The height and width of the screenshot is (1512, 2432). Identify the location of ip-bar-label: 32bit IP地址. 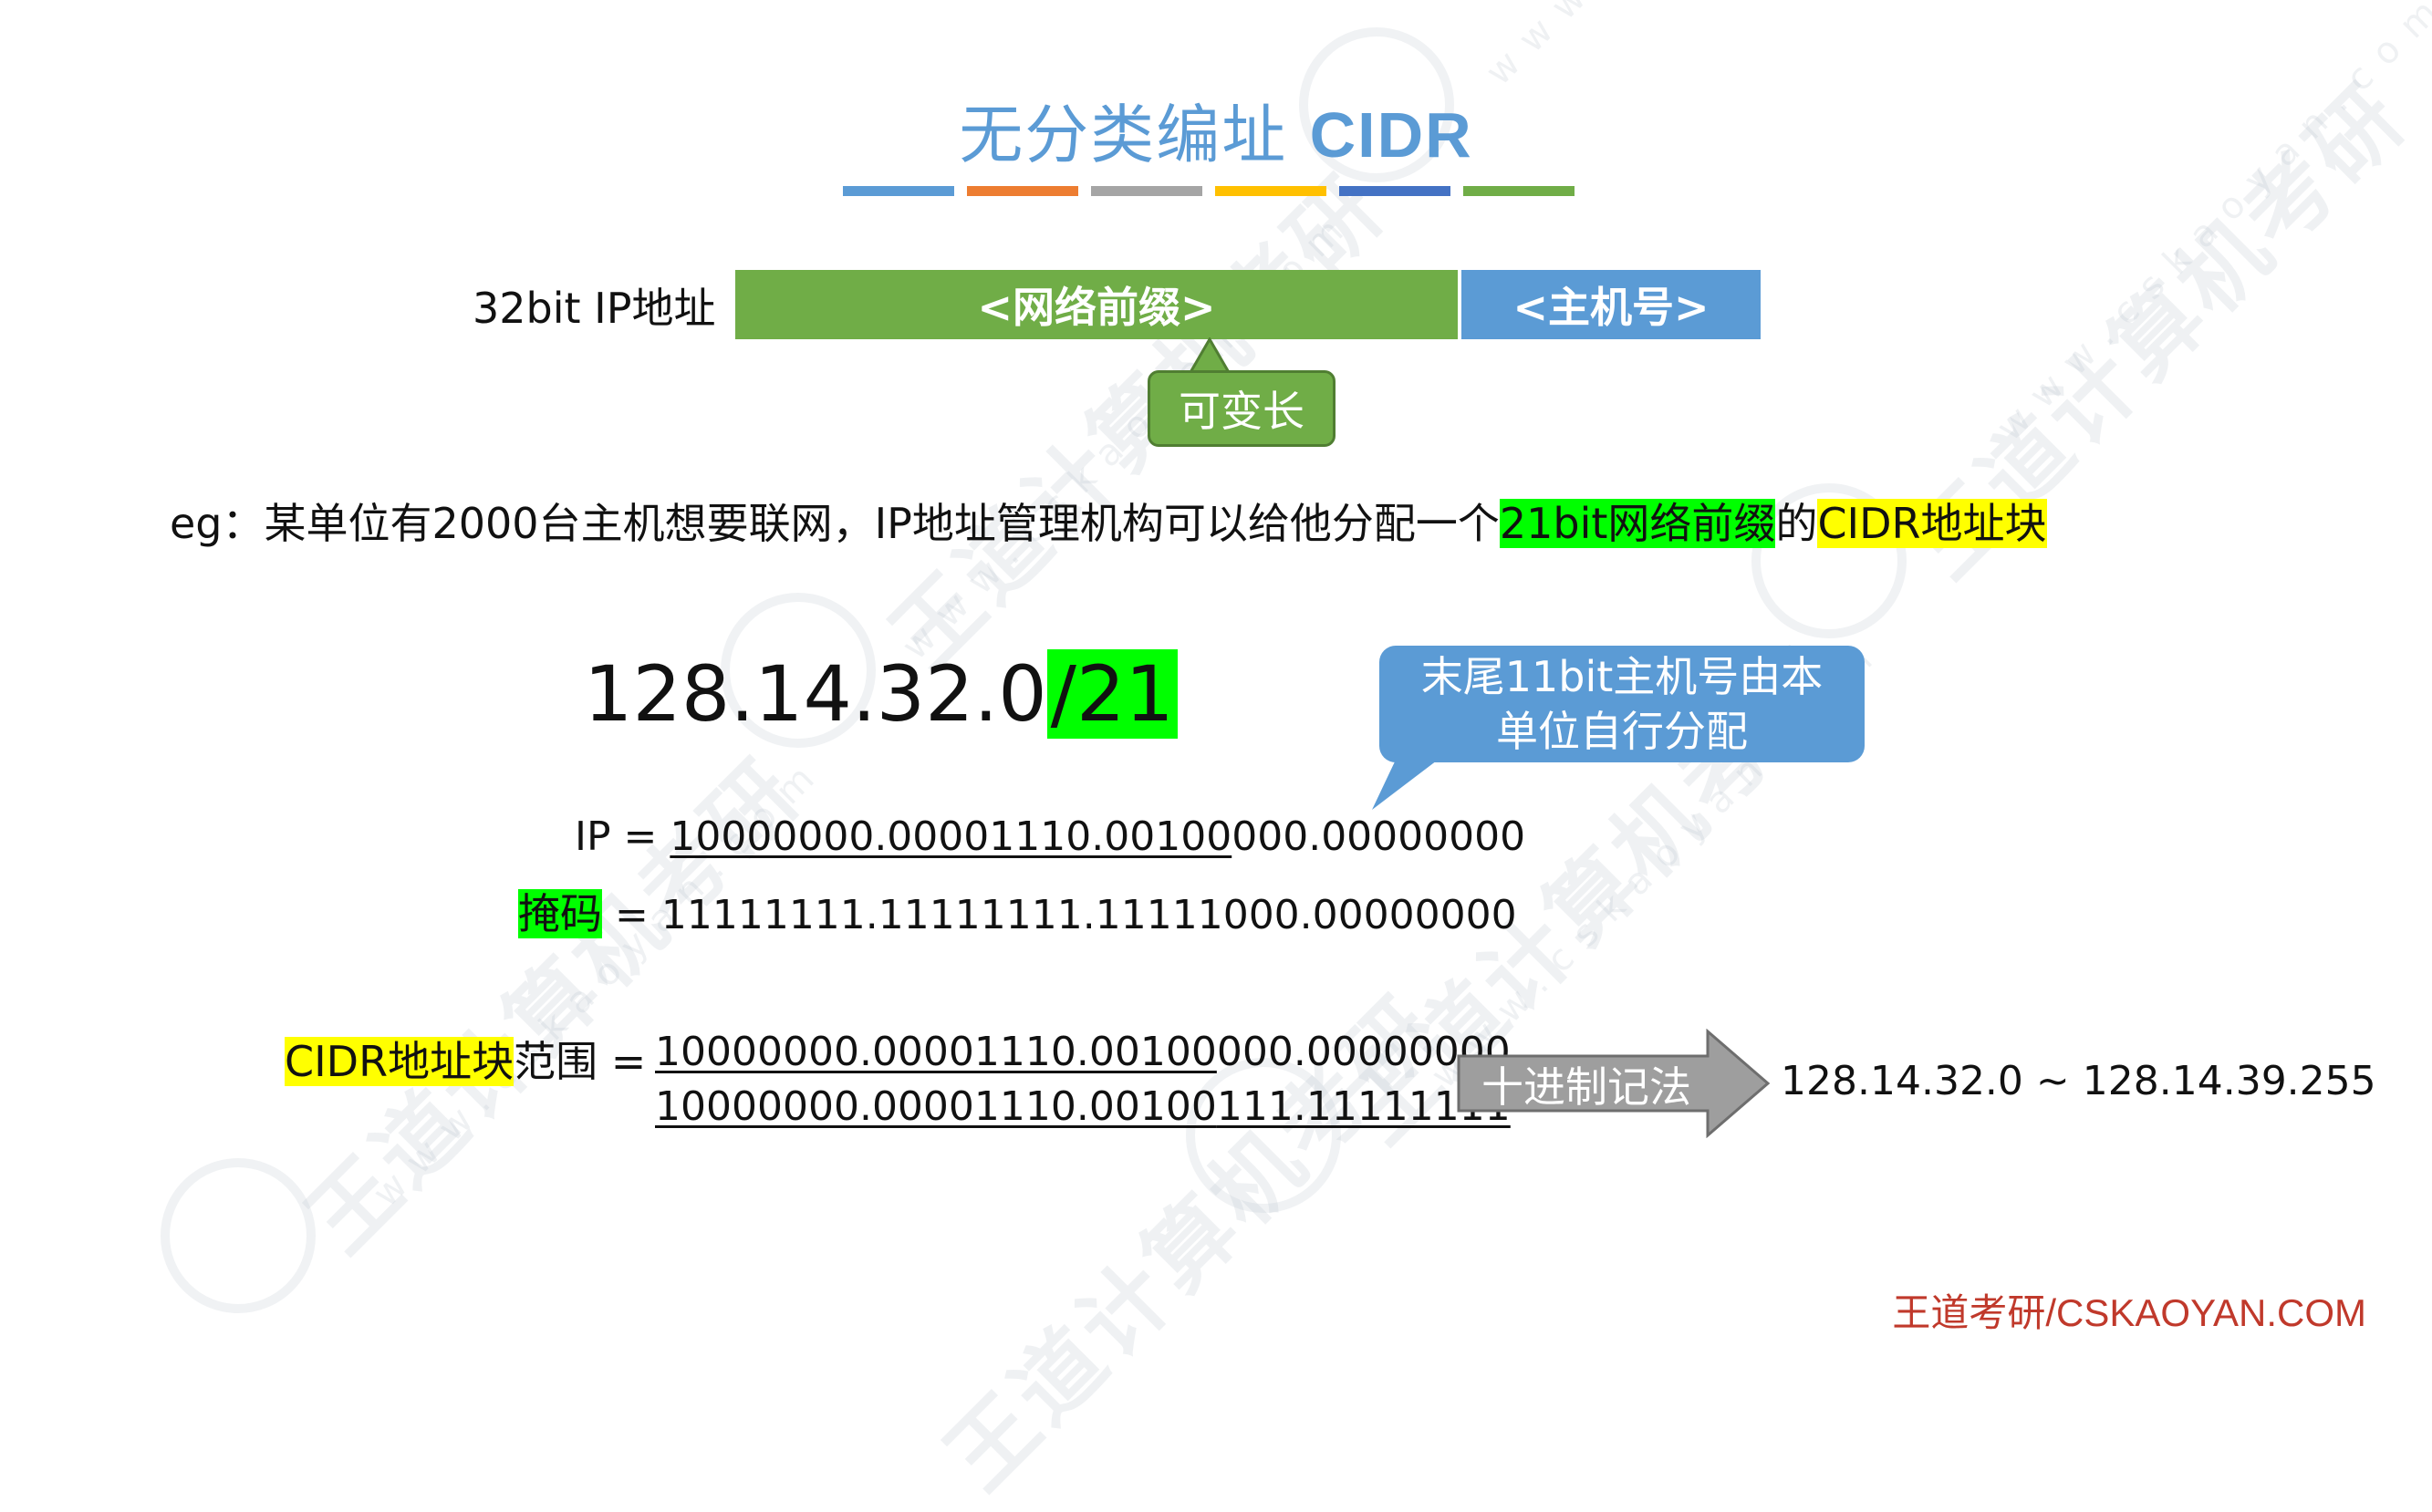
(594, 308).